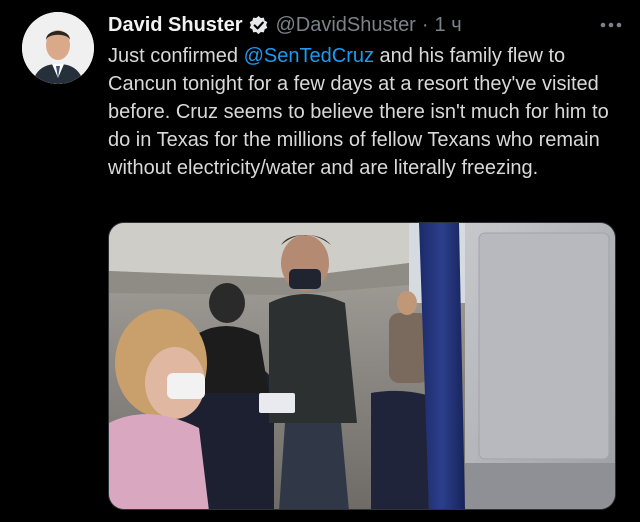  What do you see at coordinates (309, 56) in the screenshot?
I see `mention-link: @SenTedCruz` at bounding box center [309, 56].